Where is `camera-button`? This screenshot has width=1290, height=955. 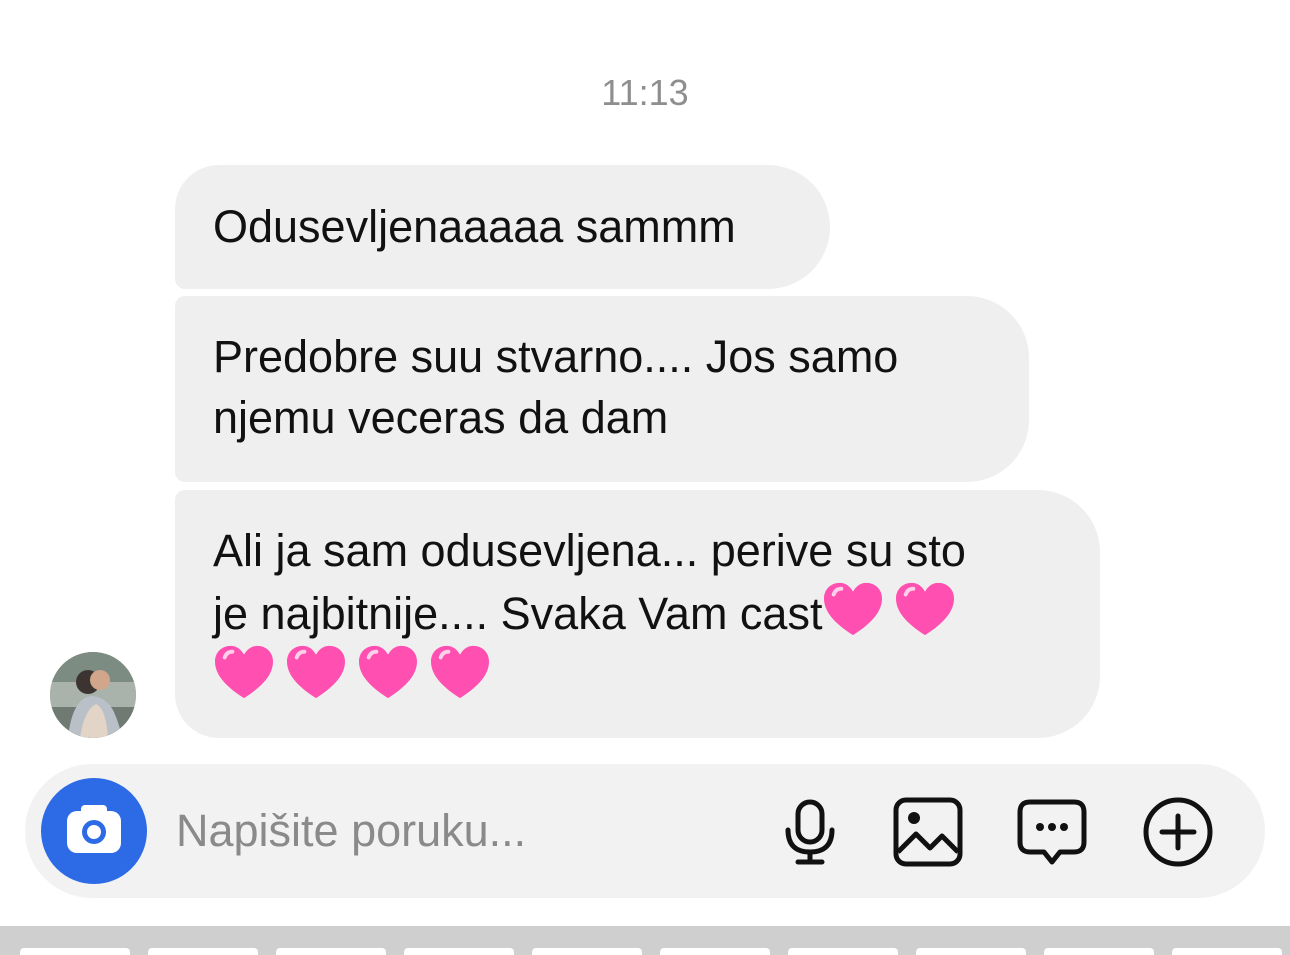 camera-button is located at coordinates (94, 831).